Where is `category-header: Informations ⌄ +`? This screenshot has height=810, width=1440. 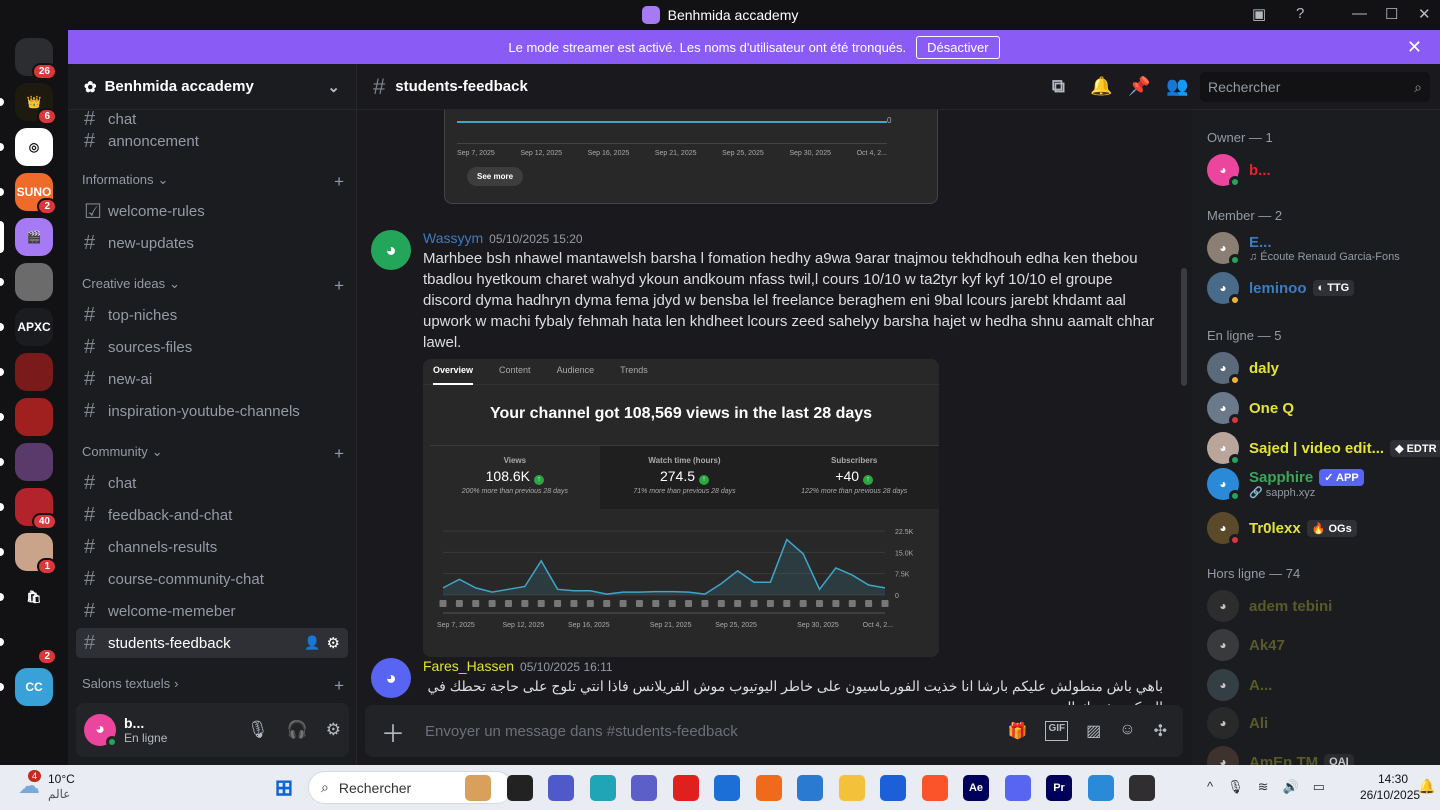 category-header: Informations ⌄ + is located at coordinates (213, 182).